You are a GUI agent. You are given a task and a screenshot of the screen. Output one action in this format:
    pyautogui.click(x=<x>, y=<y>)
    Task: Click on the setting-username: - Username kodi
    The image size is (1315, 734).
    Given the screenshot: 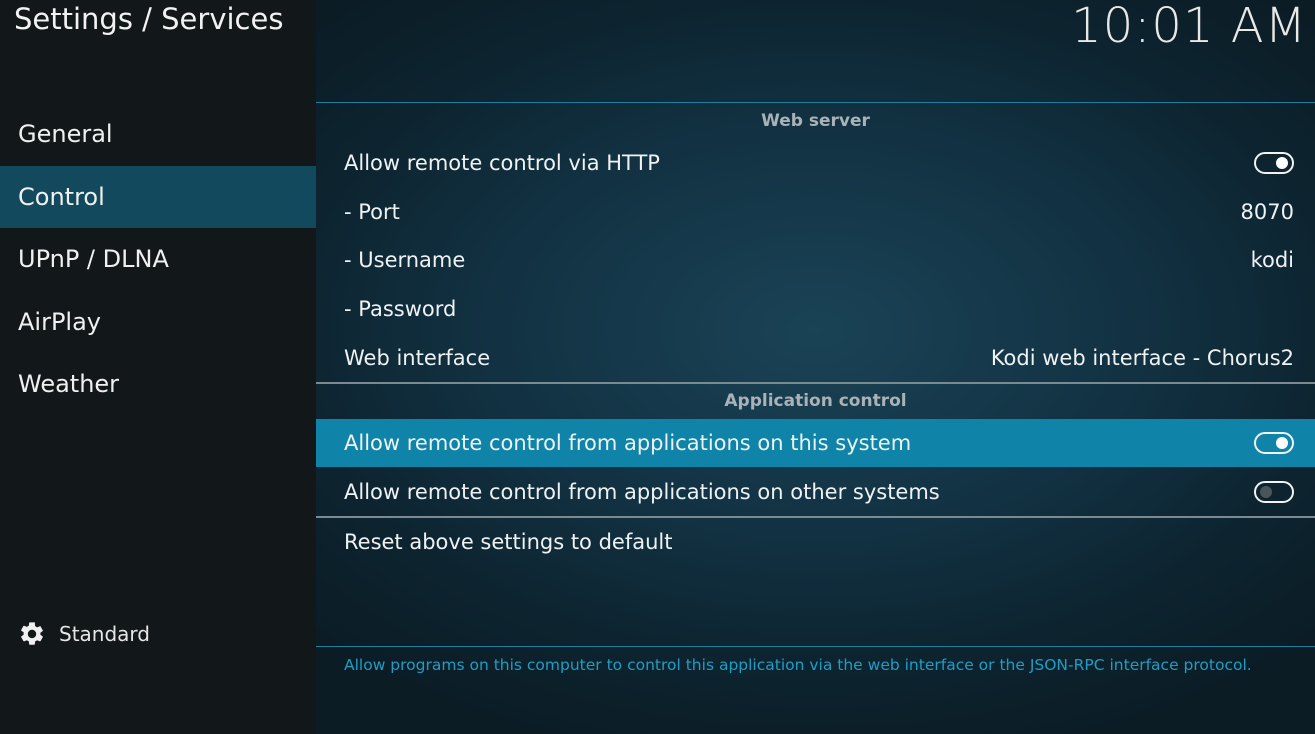 What is the action you would take?
    pyautogui.click(x=815, y=260)
    